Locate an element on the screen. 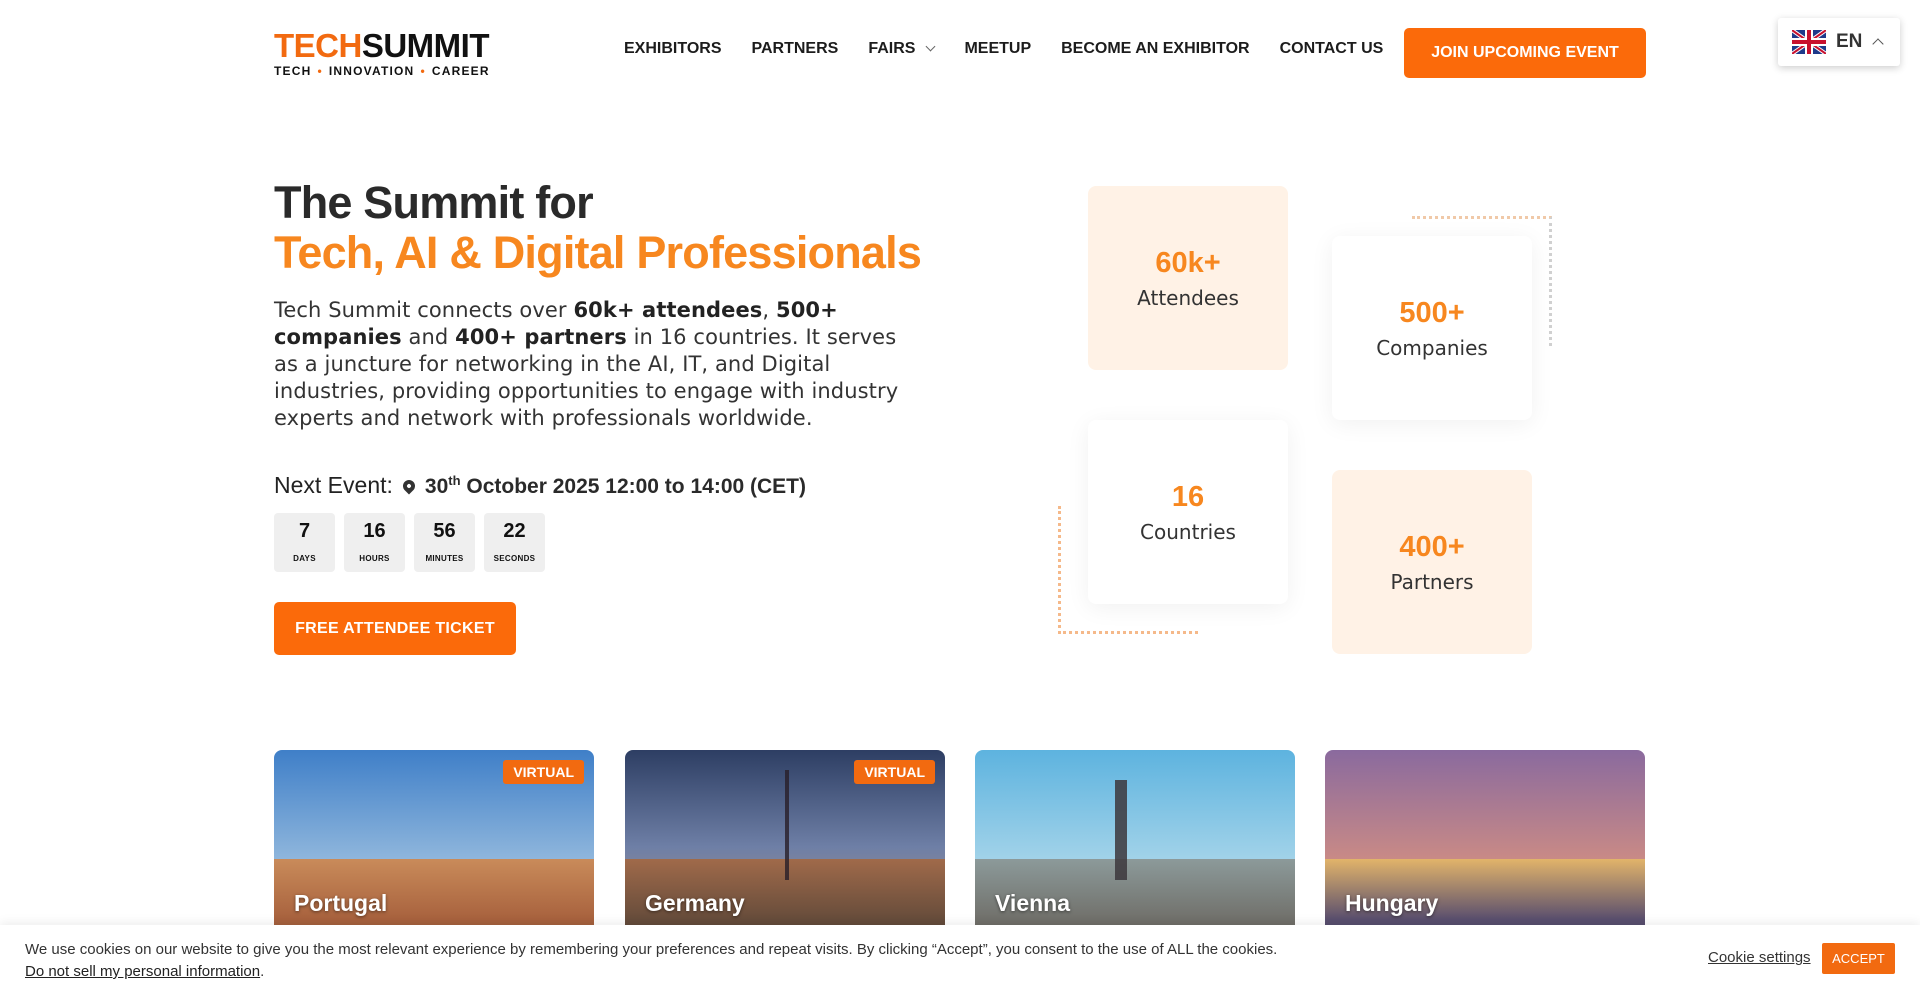 This screenshot has height=993, width=1920. stat-companies: 500+ Companies is located at coordinates (1432, 328).